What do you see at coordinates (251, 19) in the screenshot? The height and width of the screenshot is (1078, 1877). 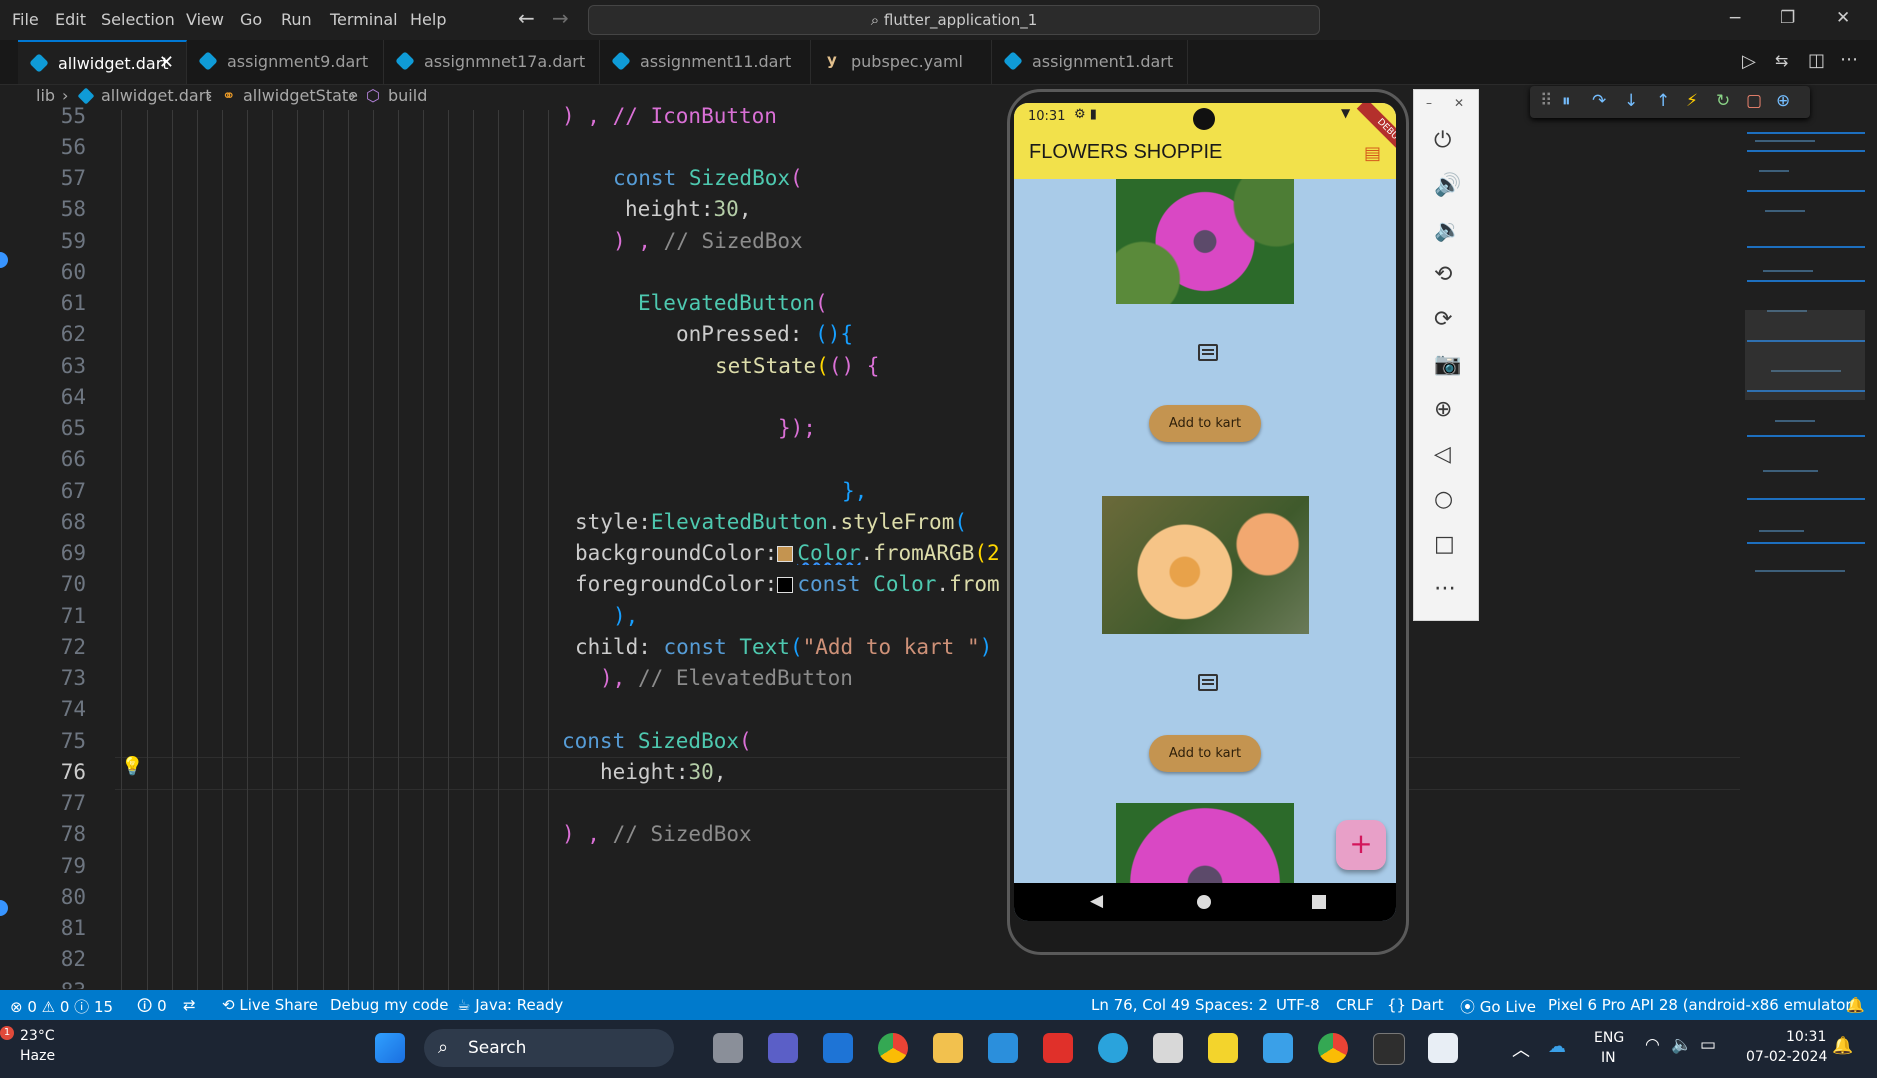 I see `menu-go: Go` at bounding box center [251, 19].